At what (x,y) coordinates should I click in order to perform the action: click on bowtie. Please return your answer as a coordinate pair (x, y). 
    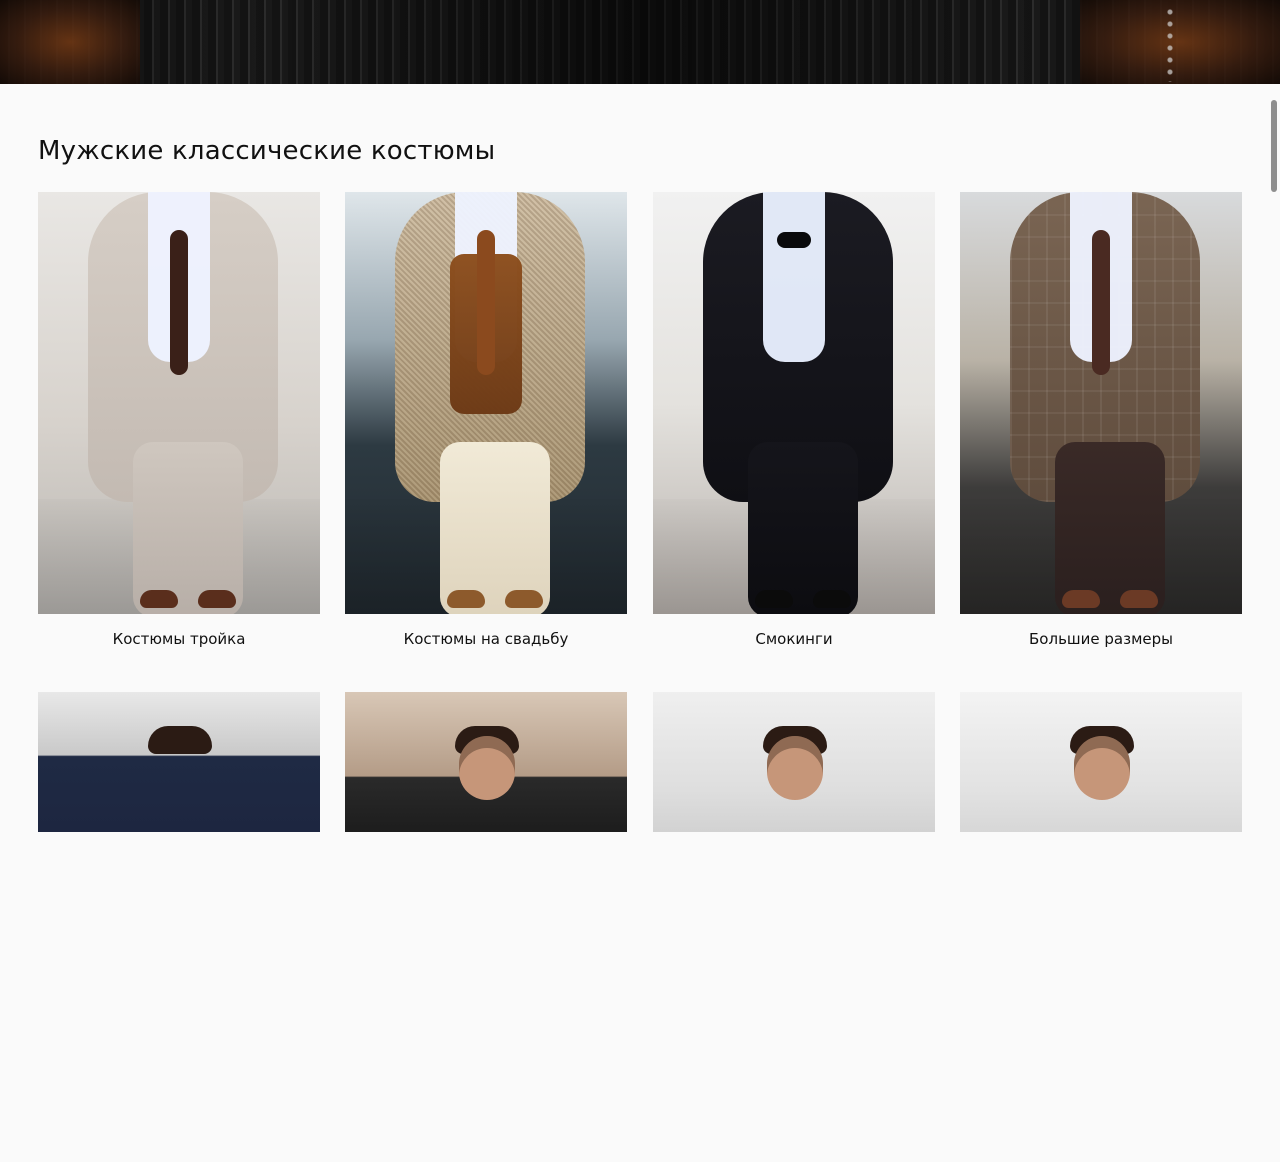
    Looking at the image, I should click on (794, 240).